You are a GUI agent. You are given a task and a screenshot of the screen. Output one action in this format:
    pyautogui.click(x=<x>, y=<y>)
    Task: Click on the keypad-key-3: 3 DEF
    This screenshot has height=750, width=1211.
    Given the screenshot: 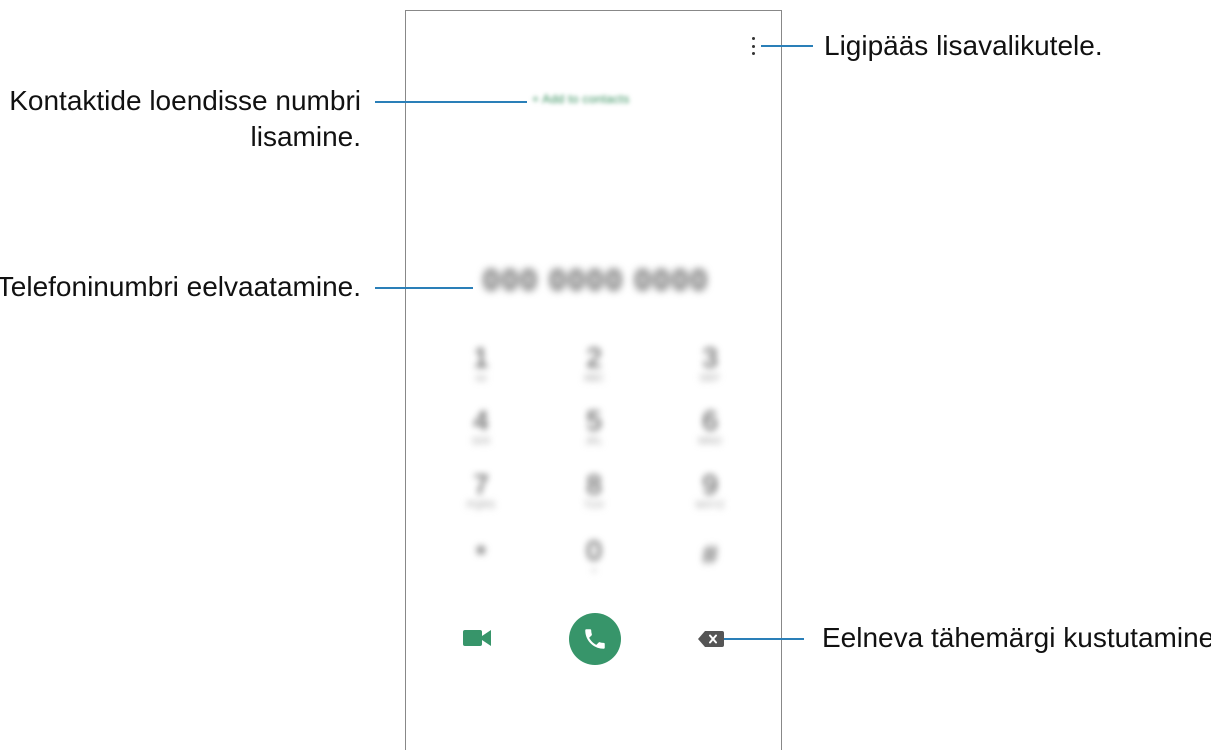 What is the action you would take?
    pyautogui.click(x=710, y=364)
    